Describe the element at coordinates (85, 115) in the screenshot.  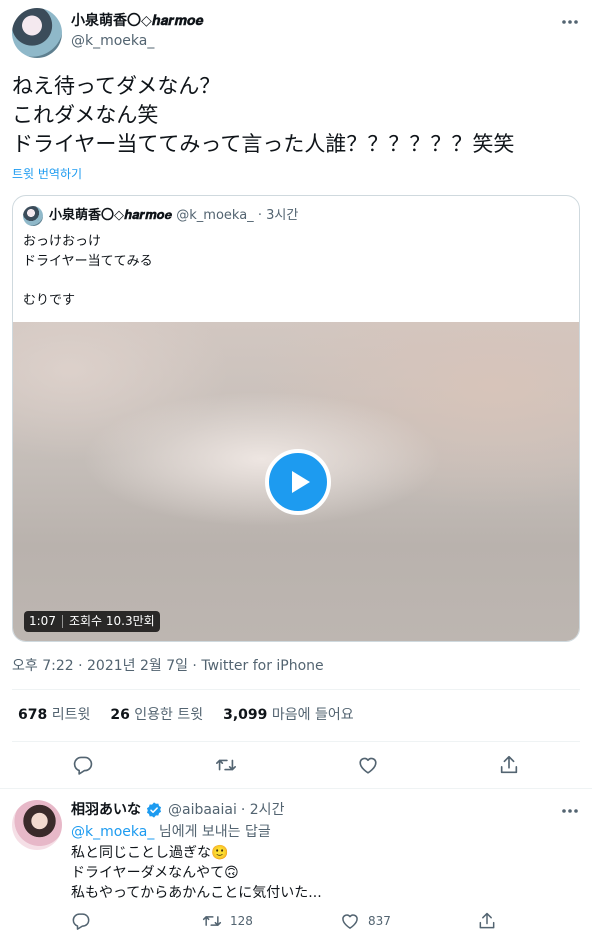
I see `tweet-text-line: これダメなん笑` at that location.